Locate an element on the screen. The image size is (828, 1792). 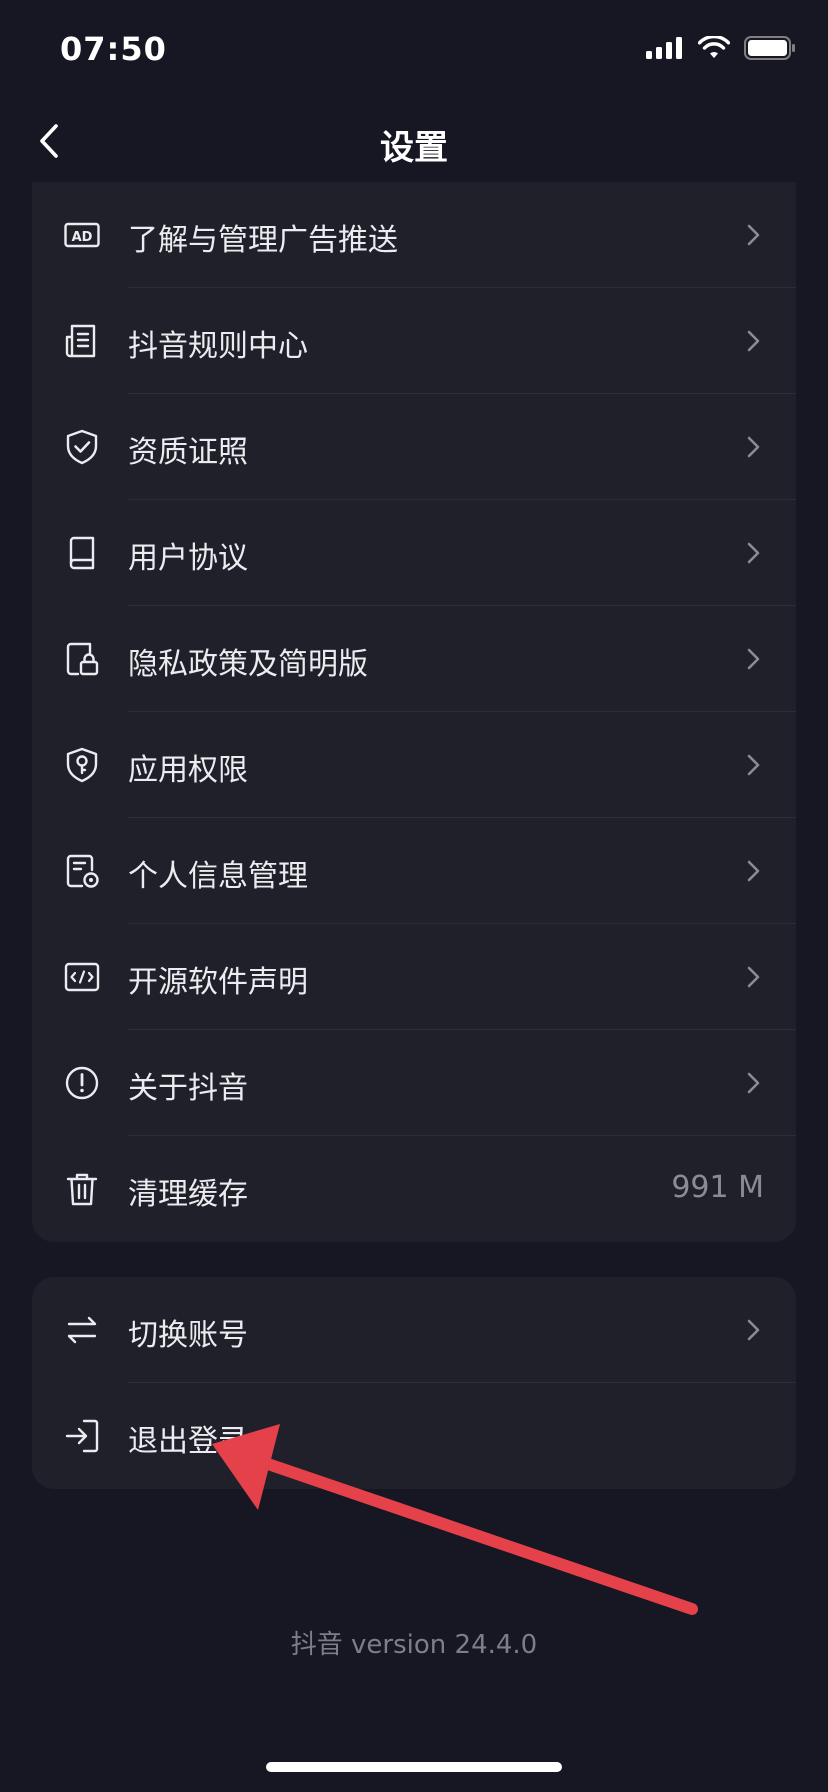
status-time: 07:50 is located at coordinates (113, 49).